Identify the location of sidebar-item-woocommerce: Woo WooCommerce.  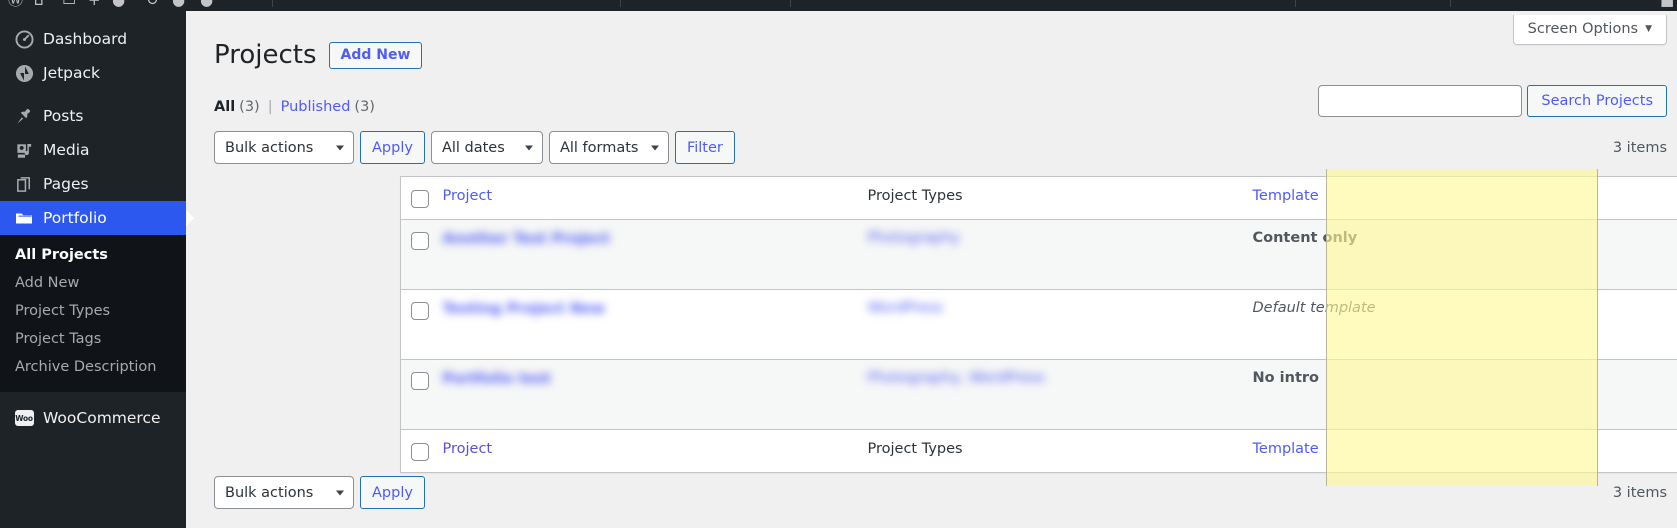
(93, 418).